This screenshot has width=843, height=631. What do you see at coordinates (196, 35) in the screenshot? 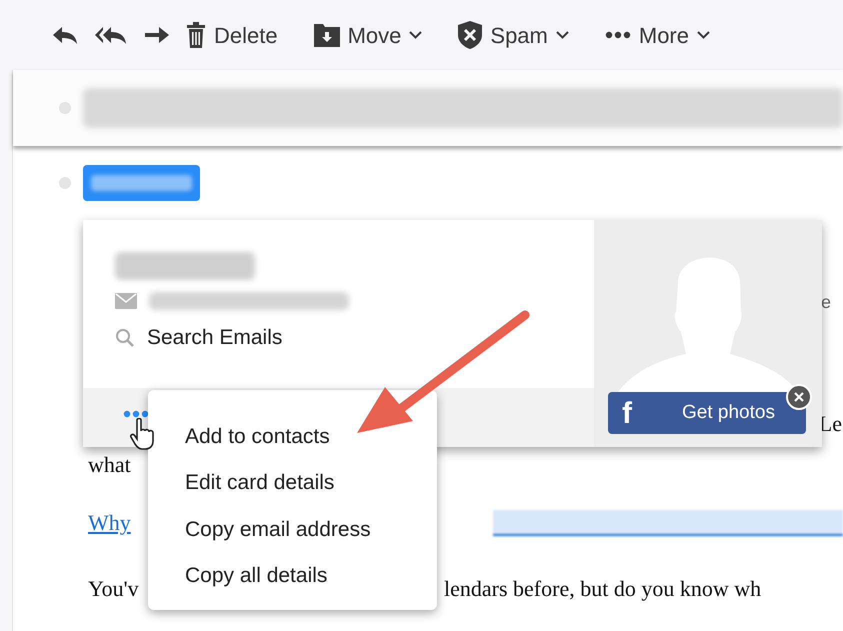
I see `trash-icon` at bounding box center [196, 35].